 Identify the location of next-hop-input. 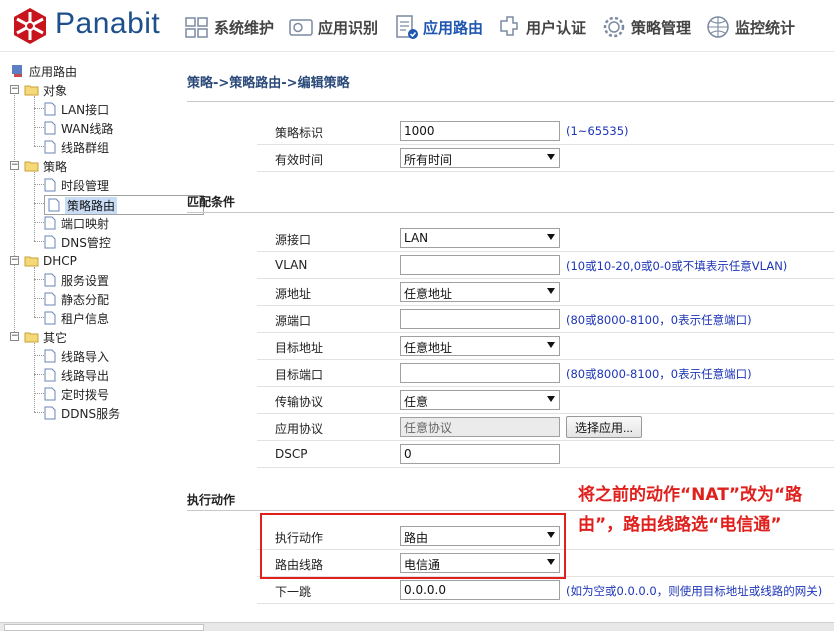
(480, 590).